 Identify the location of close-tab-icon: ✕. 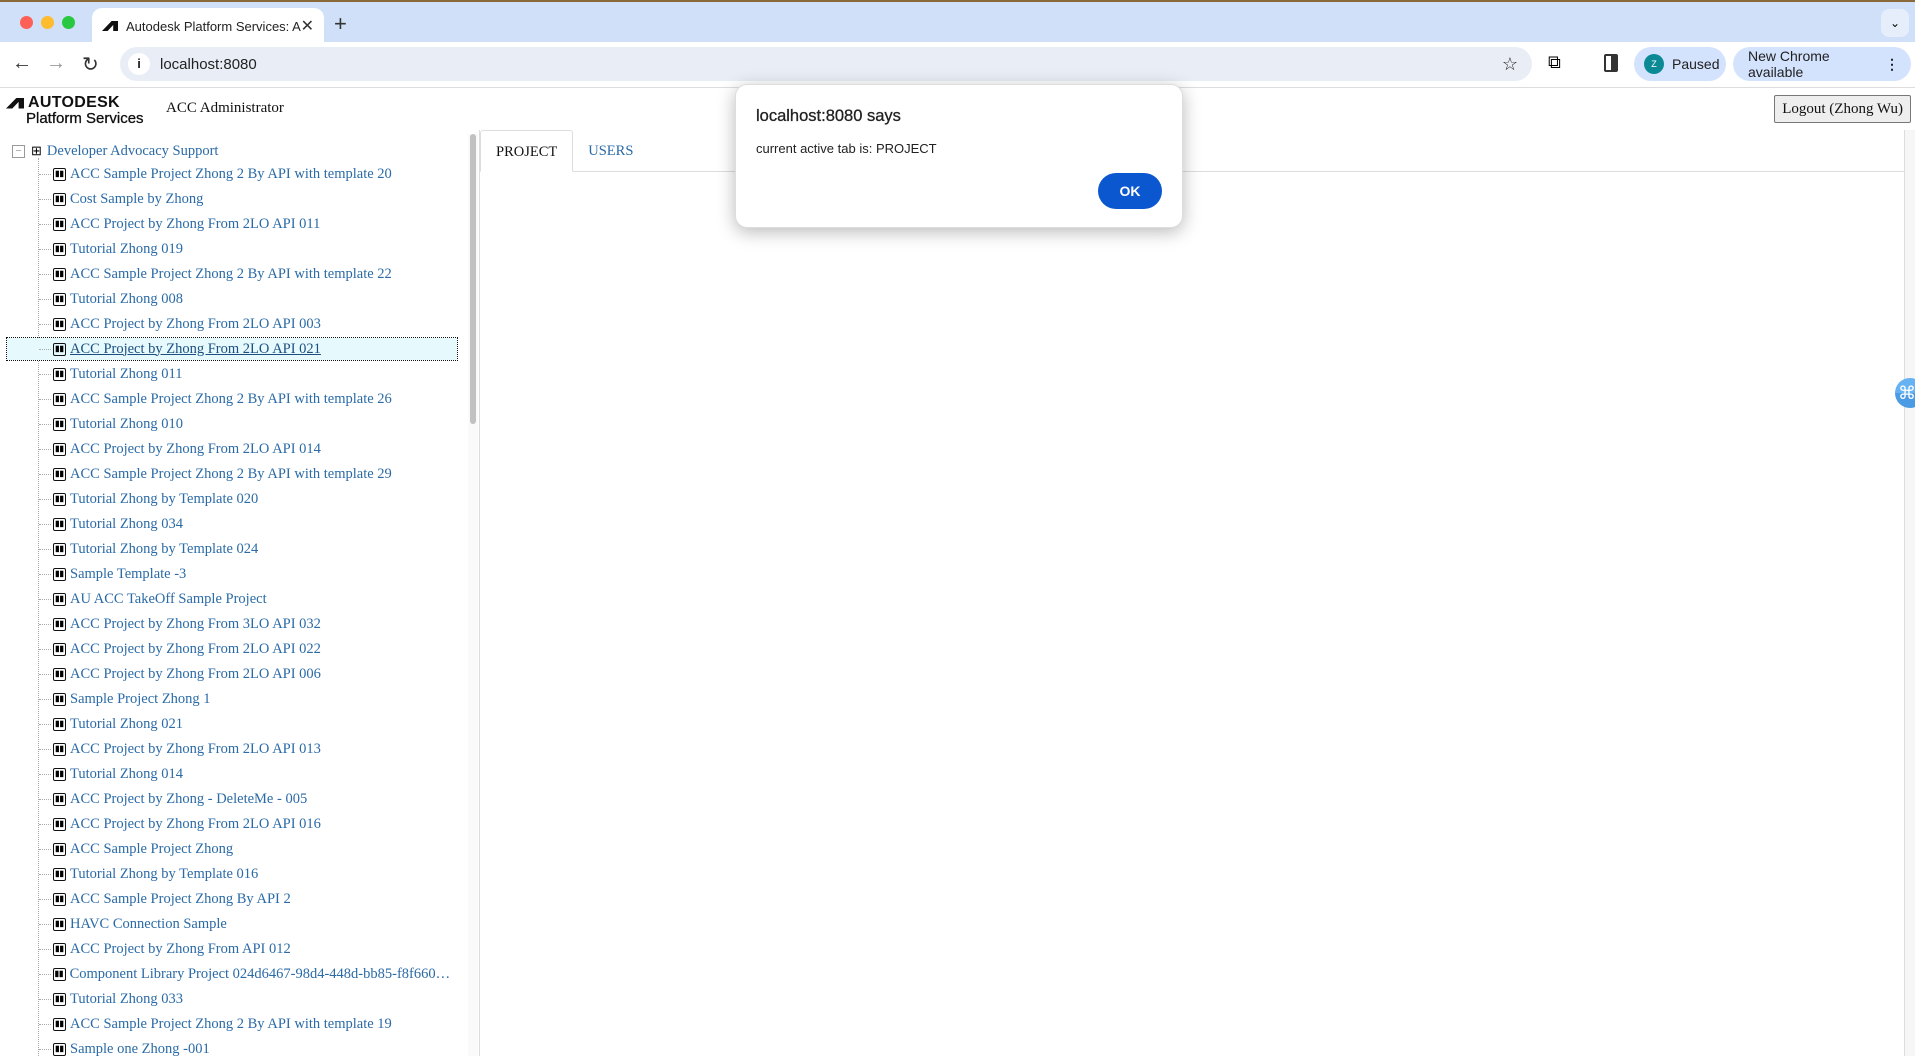
(307, 26).